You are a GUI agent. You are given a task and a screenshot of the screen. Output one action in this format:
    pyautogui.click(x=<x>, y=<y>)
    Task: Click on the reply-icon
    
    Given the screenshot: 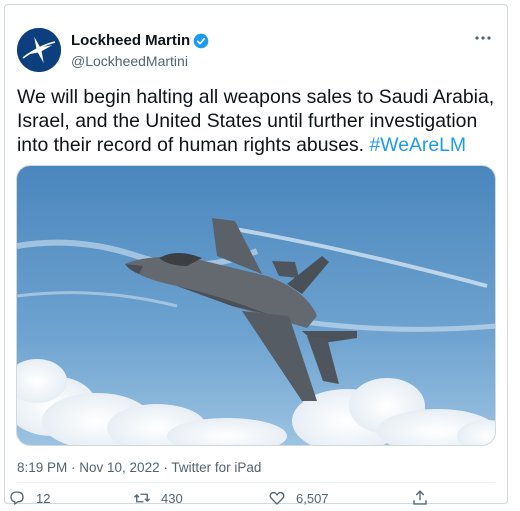 What is the action you would take?
    pyautogui.click(x=17, y=498)
    